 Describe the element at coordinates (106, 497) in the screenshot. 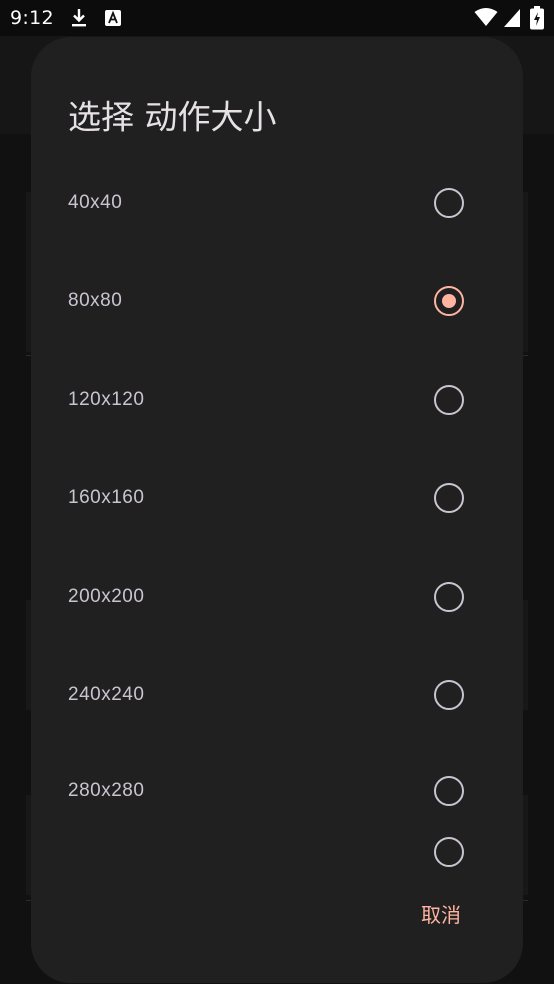

I see `option-label: 160x160` at that location.